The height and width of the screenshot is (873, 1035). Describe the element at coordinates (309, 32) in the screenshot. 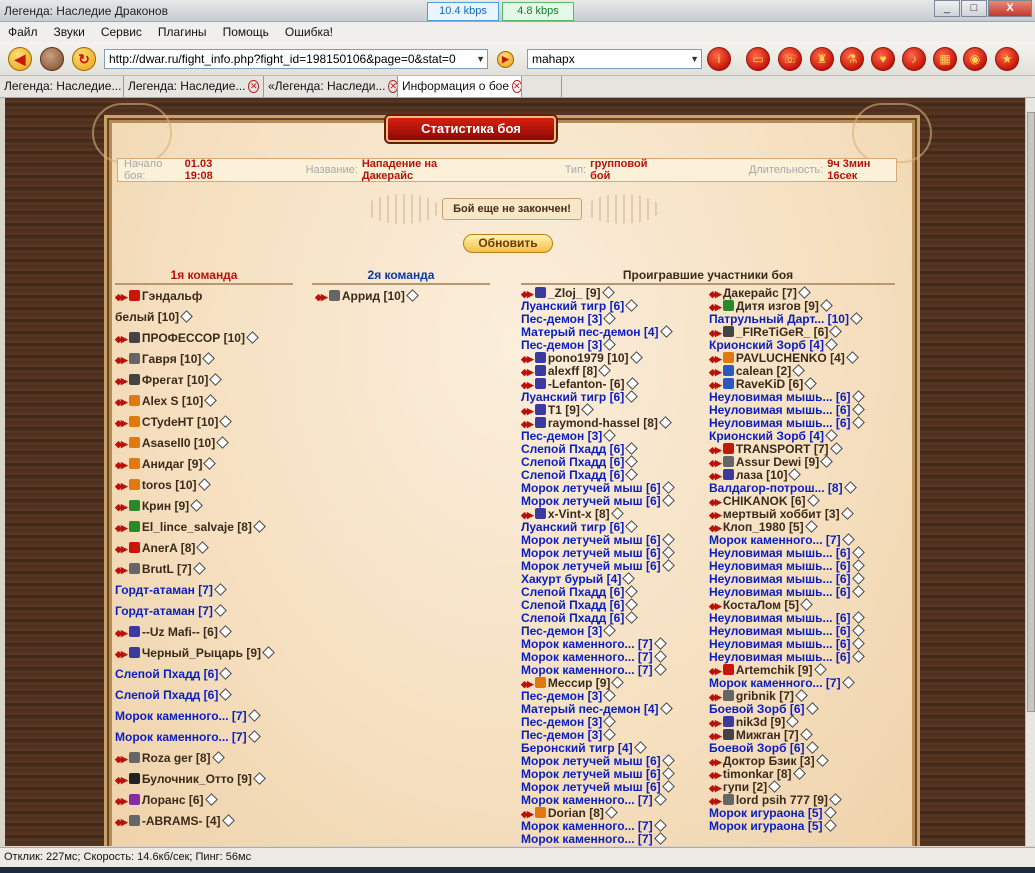

I see `menu-item: Ошибка!` at that location.